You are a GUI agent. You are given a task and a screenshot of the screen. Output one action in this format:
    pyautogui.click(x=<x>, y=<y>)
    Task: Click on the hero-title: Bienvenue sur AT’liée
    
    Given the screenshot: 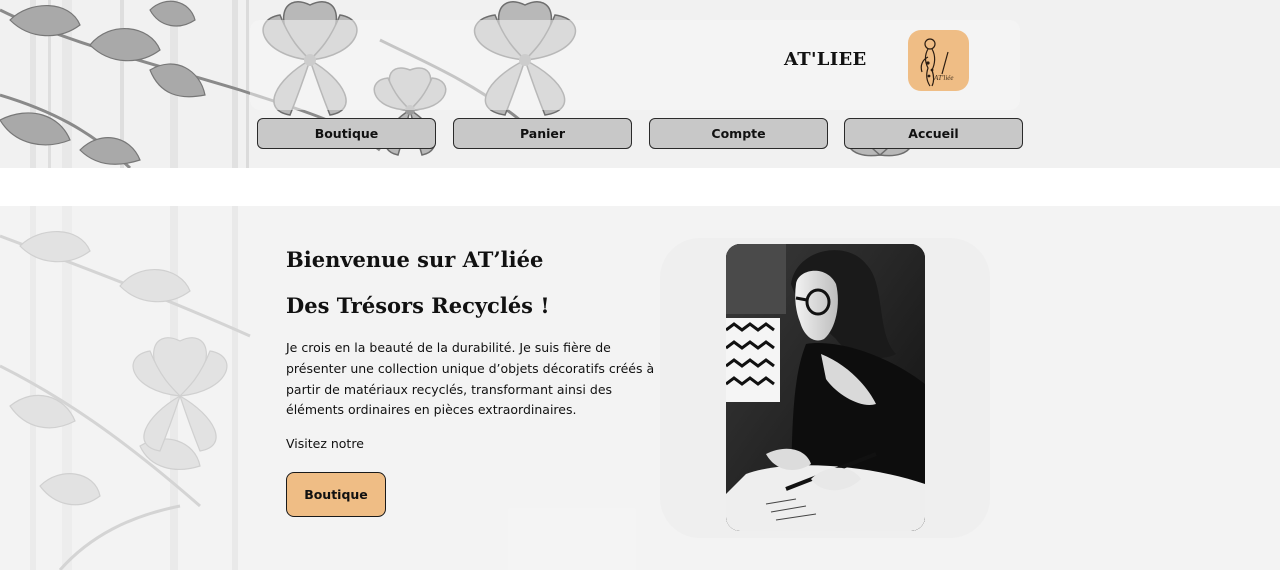 What is the action you would take?
    pyautogui.click(x=415, y=259)
    